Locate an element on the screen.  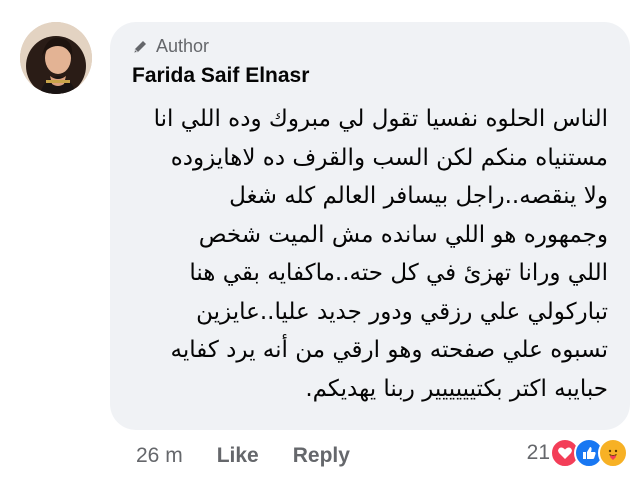
reply-button: Reply is located at coordinates (321, 456).